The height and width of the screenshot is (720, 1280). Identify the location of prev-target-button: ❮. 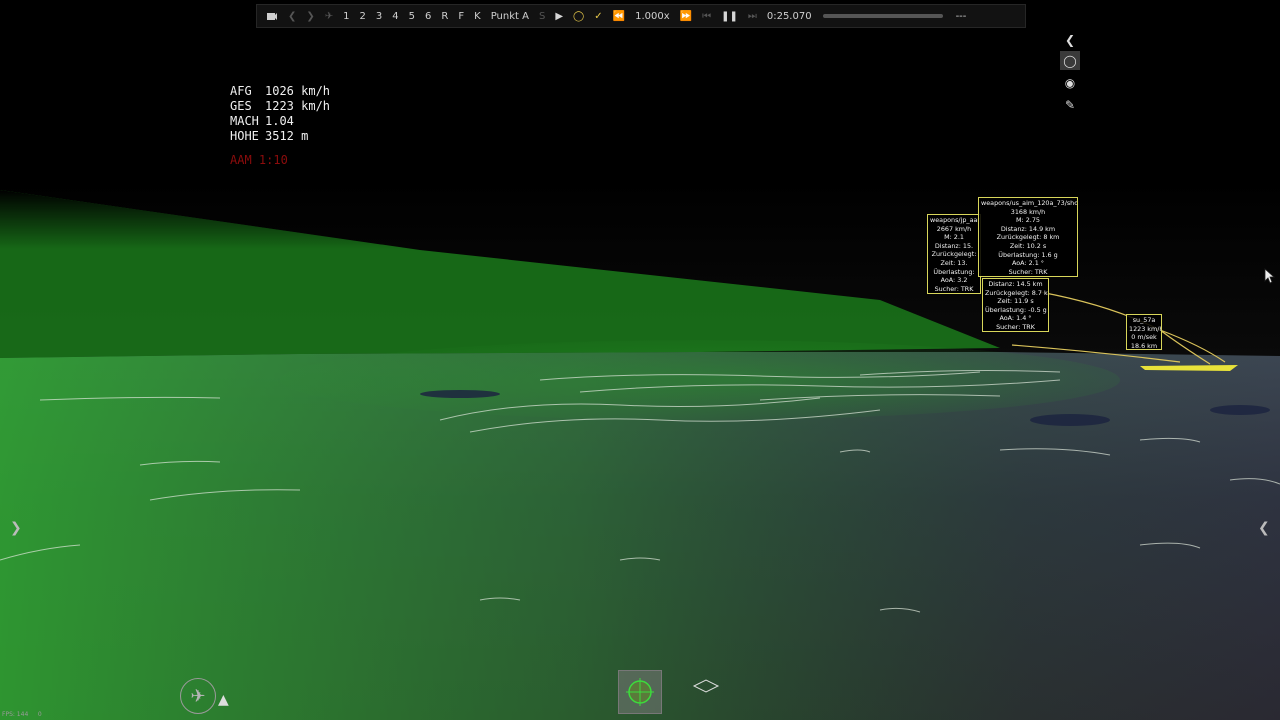
(292, 16).